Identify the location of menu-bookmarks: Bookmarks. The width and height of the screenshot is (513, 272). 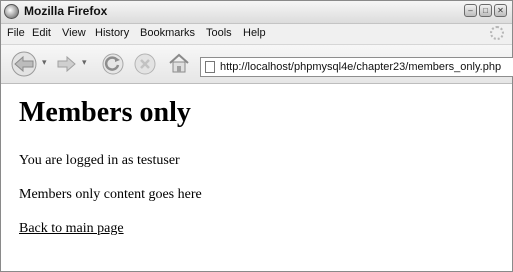
(167, 33).